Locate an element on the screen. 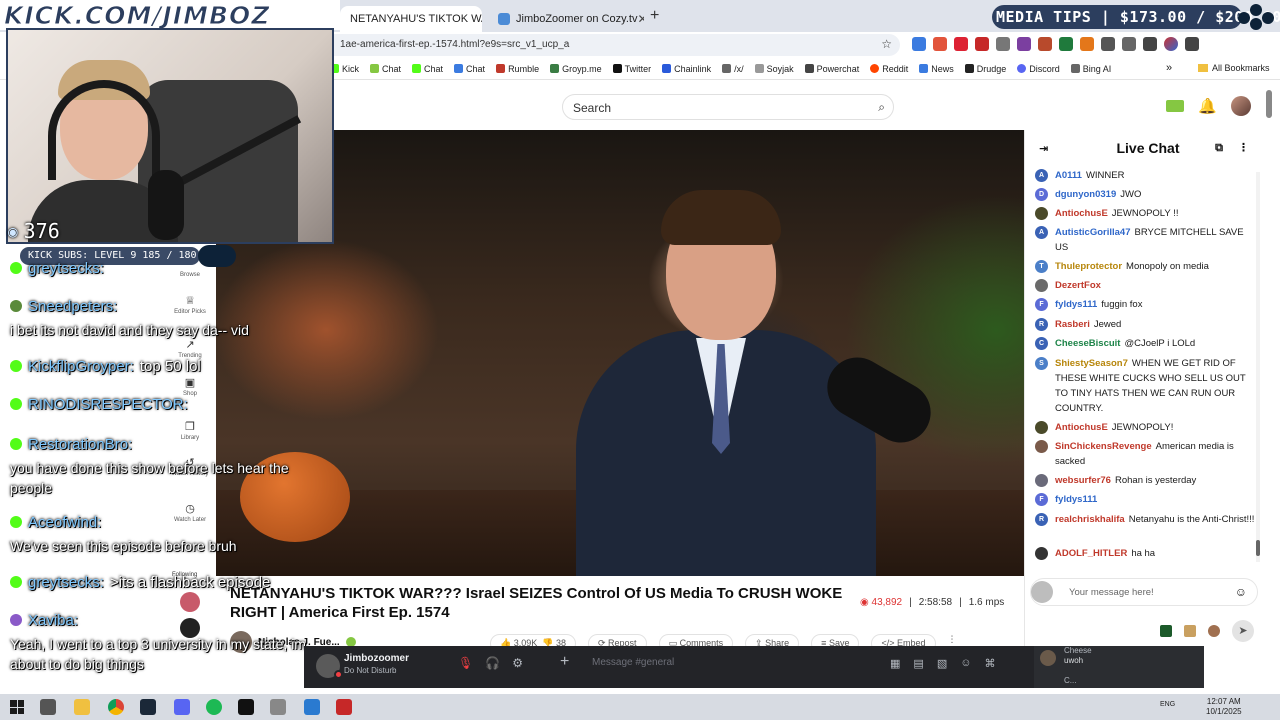  bookmarks-overflow-icon: » is located at coordinates (1169, 68).